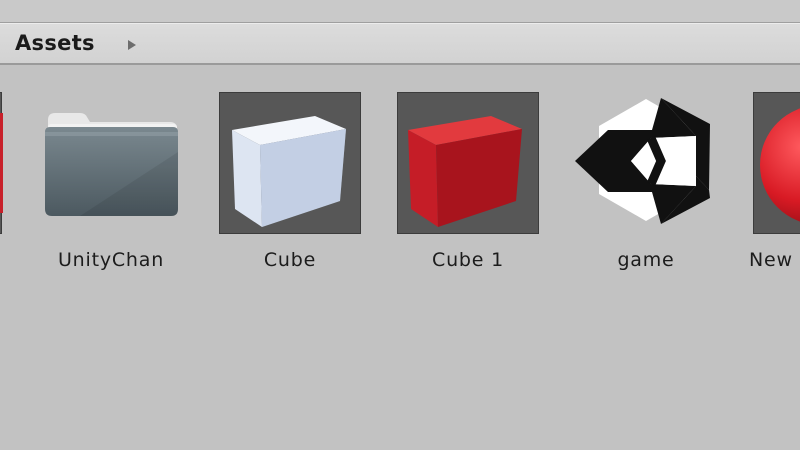 Image resolution: width=800 pixels, height=450 pixels. I want to click on breadcrumb-assets: Assets, so click(55, 43).